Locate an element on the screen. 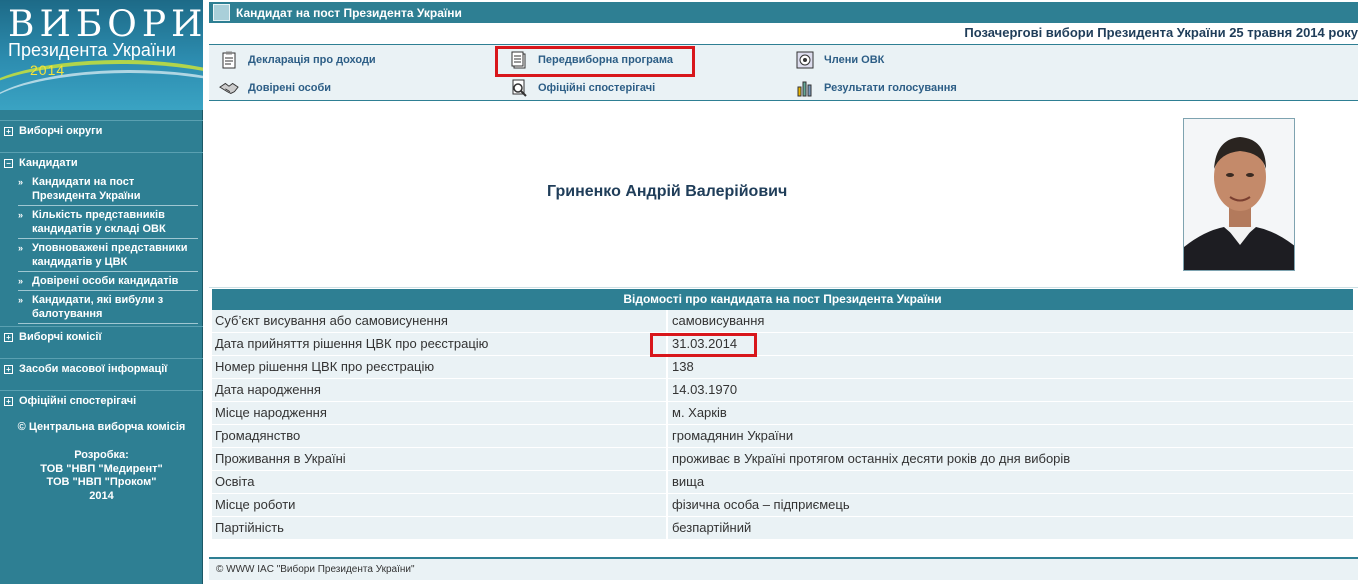 This screenshot has width=1358, height=584. link-declaration: Декларація про доходи is located at coordinates (297, 60).